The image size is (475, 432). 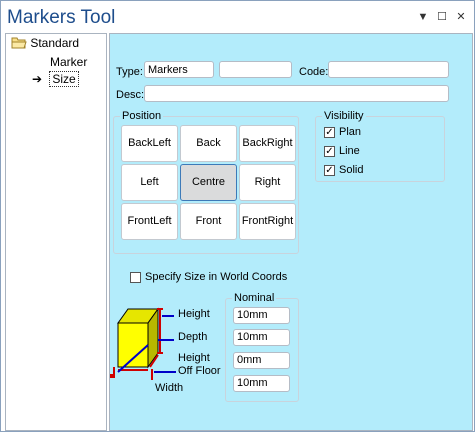 I want to click on tree-root-label: Standard, so click(x=55, y=43).